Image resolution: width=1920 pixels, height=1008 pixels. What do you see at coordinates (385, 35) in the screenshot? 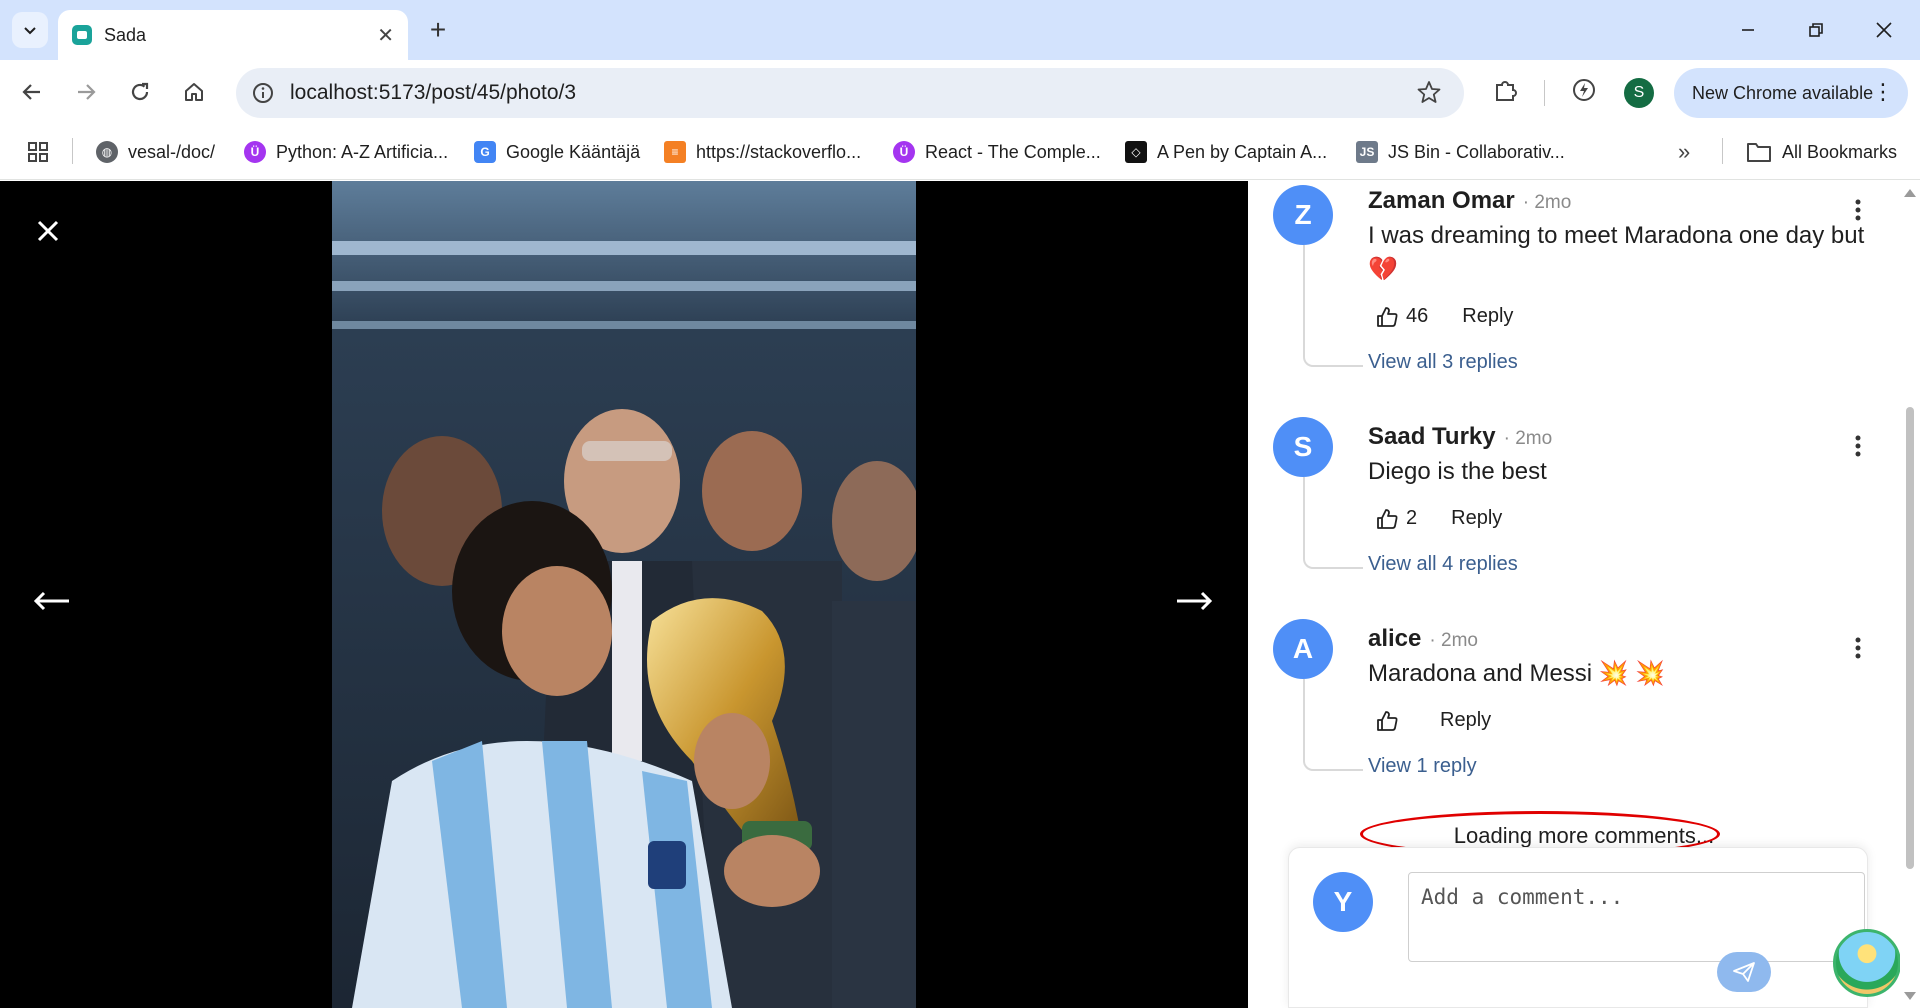
I see `tab-close-icon: ✕` at bounding box center [385, 35].